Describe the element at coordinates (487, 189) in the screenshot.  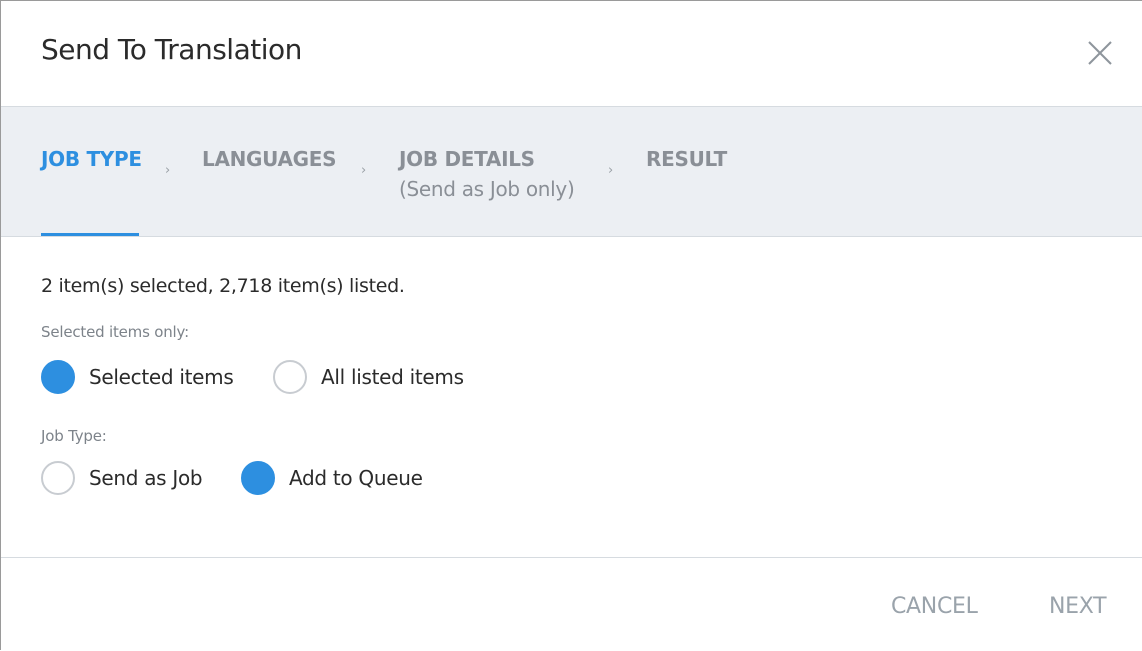
I see `step-job-details-sublabel: (Send as Job only)` at that location.